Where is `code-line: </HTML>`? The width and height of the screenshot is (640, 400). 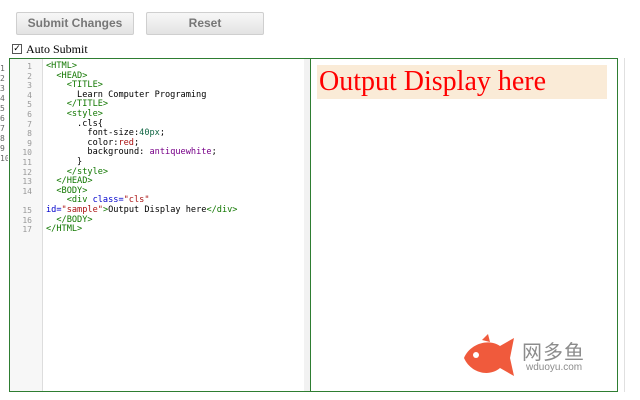
code-line: </HTML> is located at coordinates (175, 229).